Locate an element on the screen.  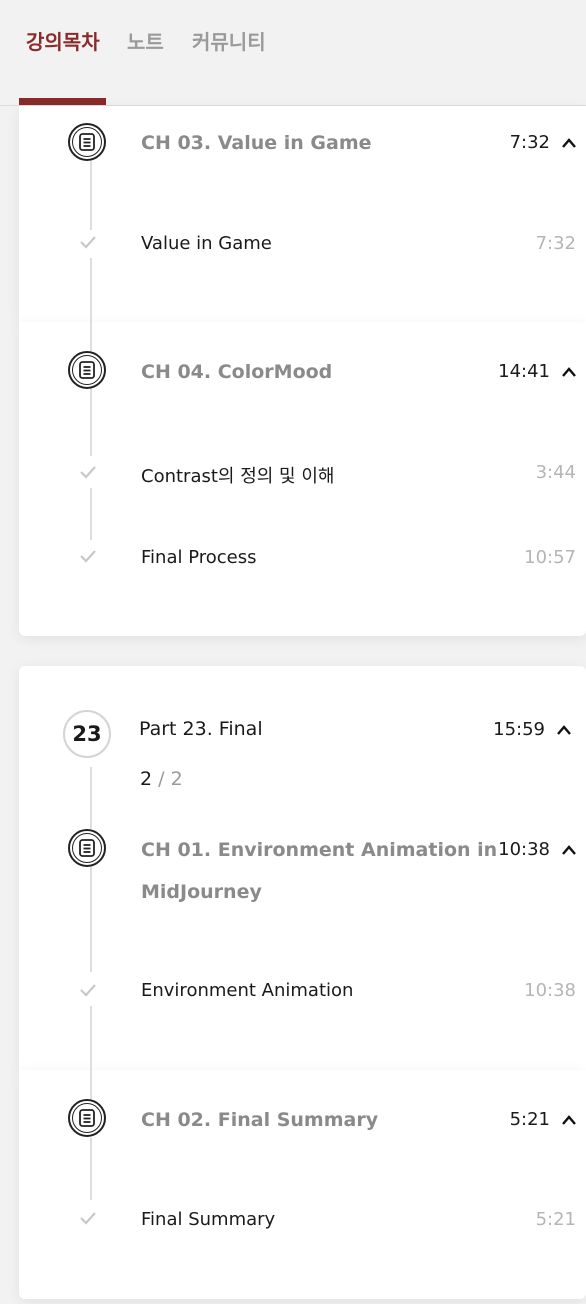
lesson-title: Environment Animation is located at coordinates (247, 990).